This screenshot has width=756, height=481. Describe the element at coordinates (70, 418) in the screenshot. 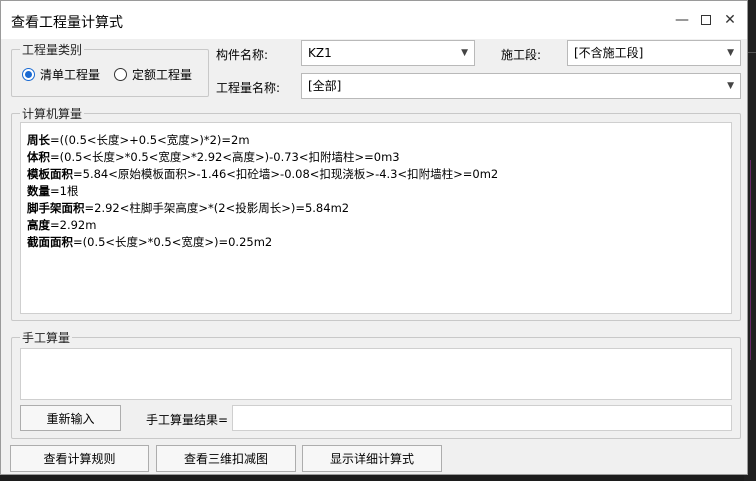

I see `reinput-button: 重新输入` at that location.